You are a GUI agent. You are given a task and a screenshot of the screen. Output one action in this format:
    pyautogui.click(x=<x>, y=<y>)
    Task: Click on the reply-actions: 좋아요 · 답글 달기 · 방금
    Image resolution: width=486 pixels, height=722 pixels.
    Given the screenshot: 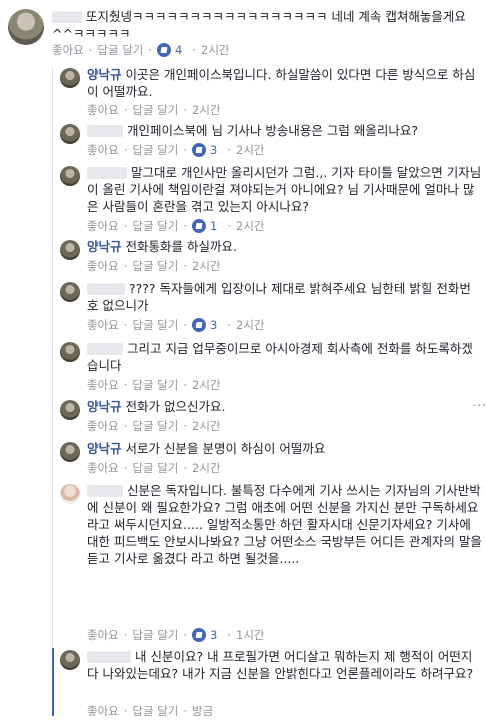 What is the action you would take?
    pyautogui.click(x=150, y=711)
    